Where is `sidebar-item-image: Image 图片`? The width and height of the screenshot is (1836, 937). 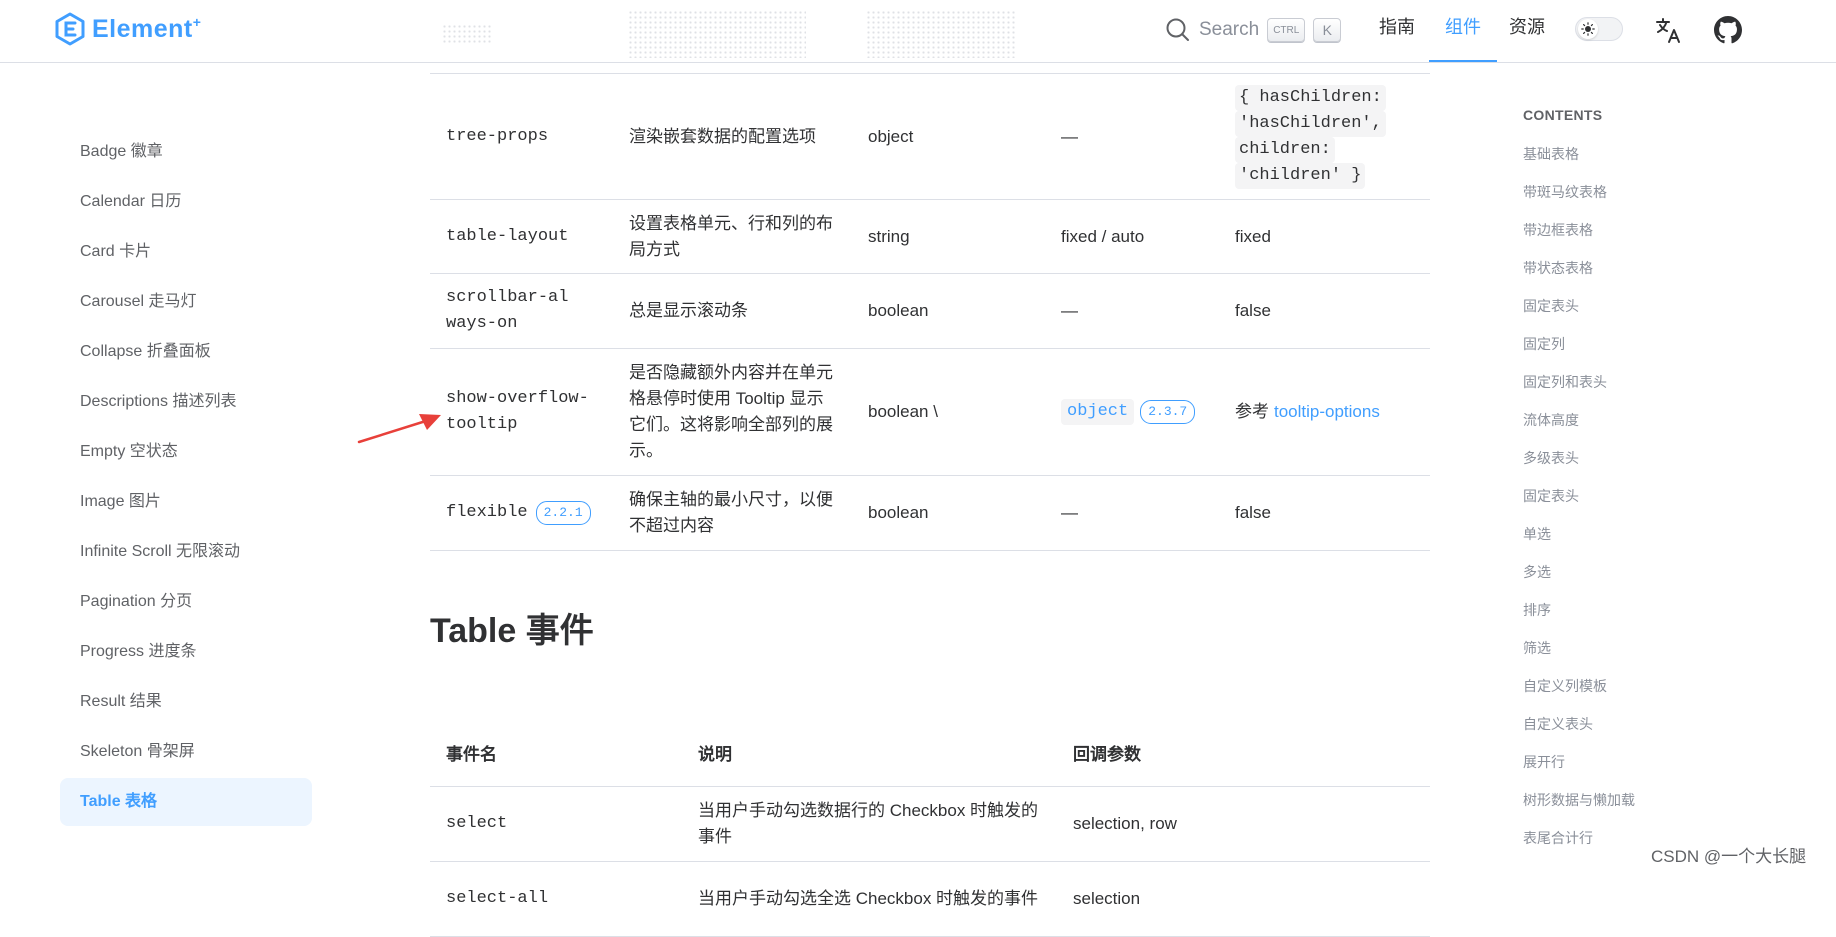 sidebar-item-image: Image 图片 is located at coordinates (186, 502).